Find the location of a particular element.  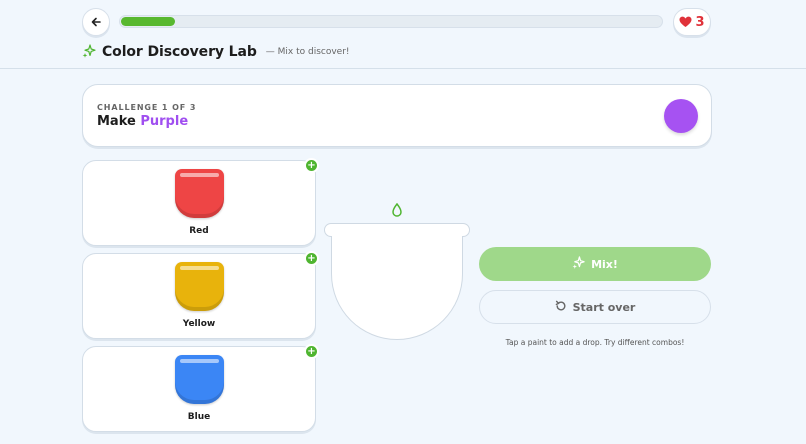

paint-label: Yellow is located at coordinates (199, 324).